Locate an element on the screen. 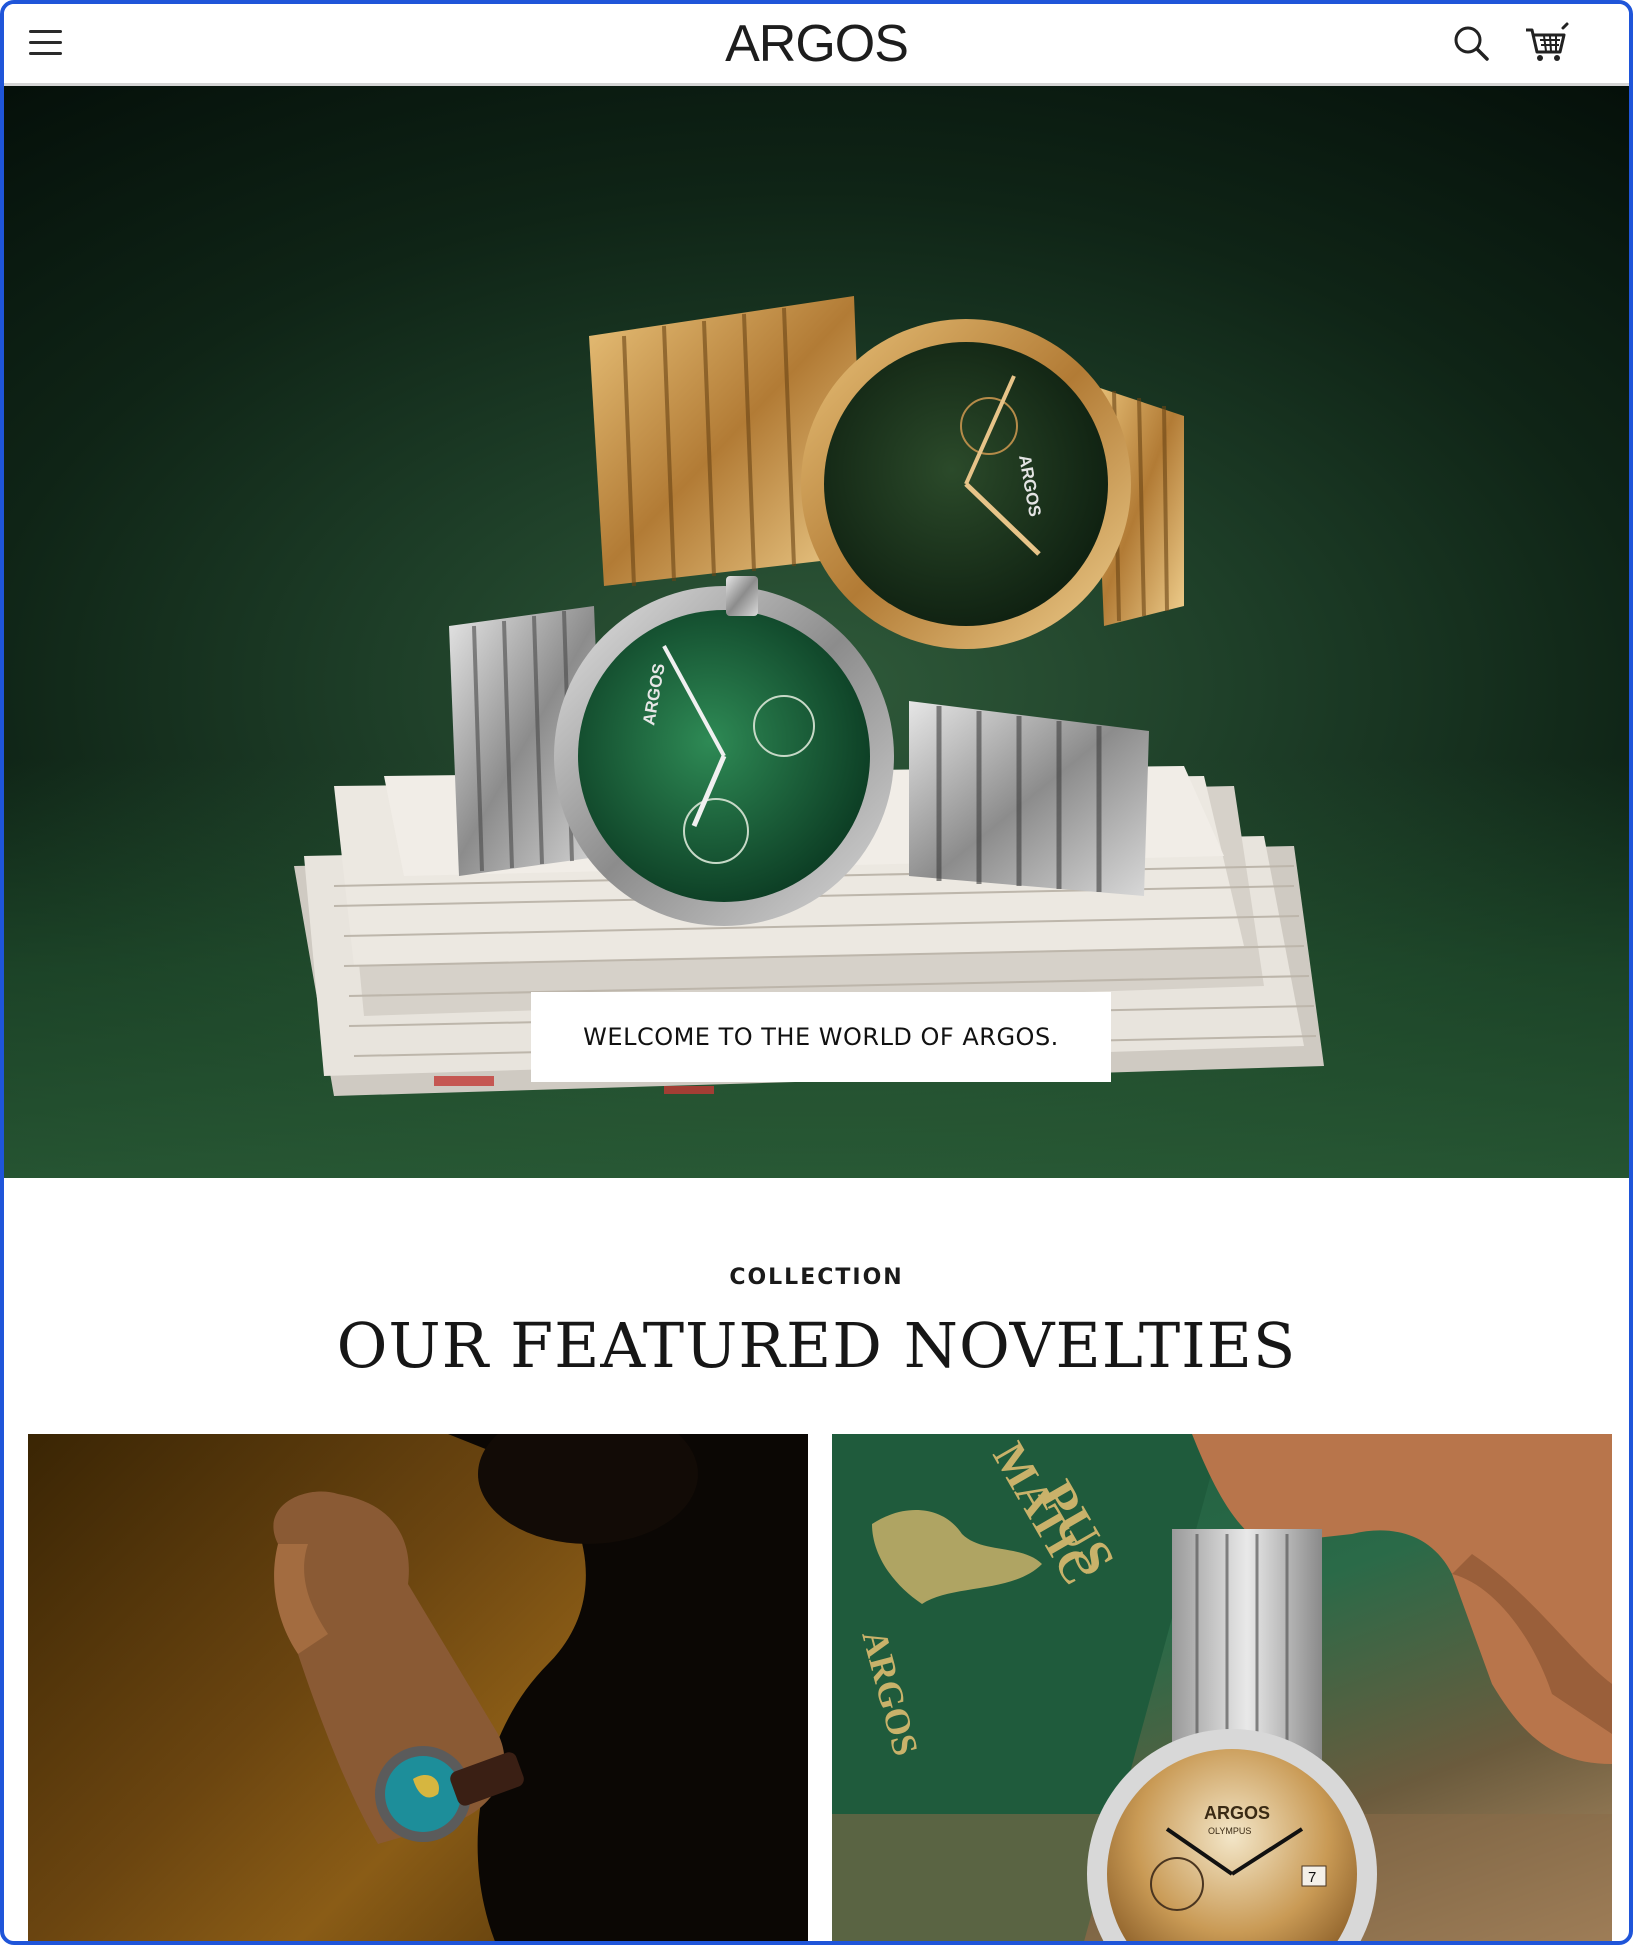 The image size is (1633, 1945). site-logo: ARGOS is located at coordinates (816, 44).